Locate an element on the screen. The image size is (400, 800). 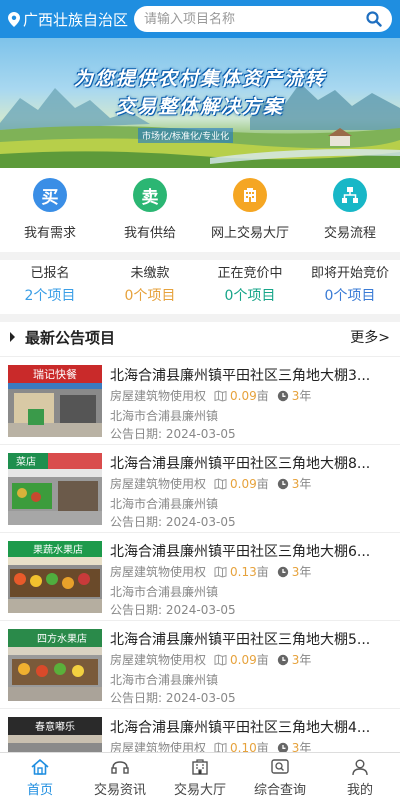
sell-icon: 卖 is located at coordinates (150, 195).